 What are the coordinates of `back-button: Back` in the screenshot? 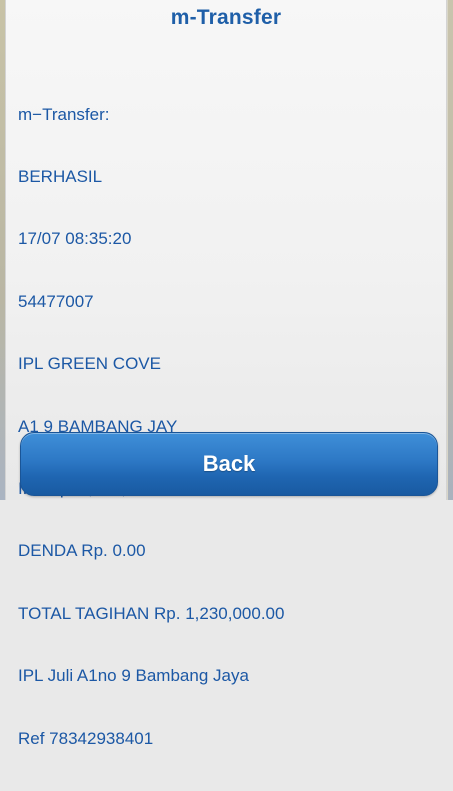 It's located at (229, 464).